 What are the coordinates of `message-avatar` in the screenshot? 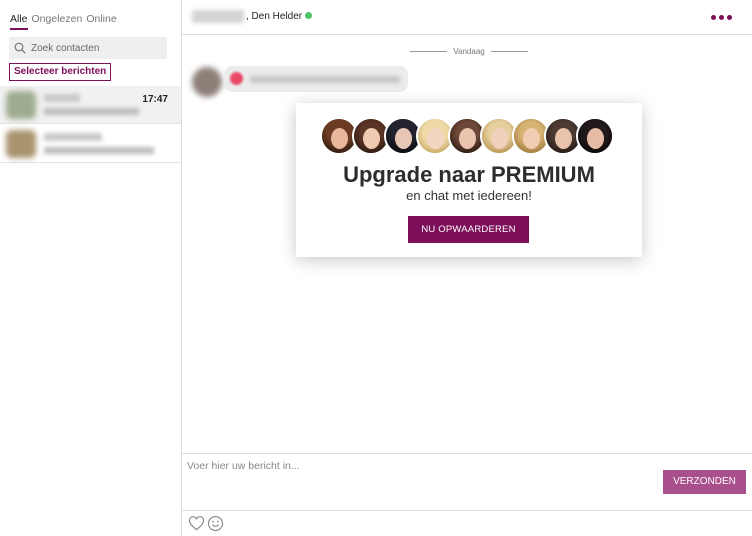 It's located at (207, 82).